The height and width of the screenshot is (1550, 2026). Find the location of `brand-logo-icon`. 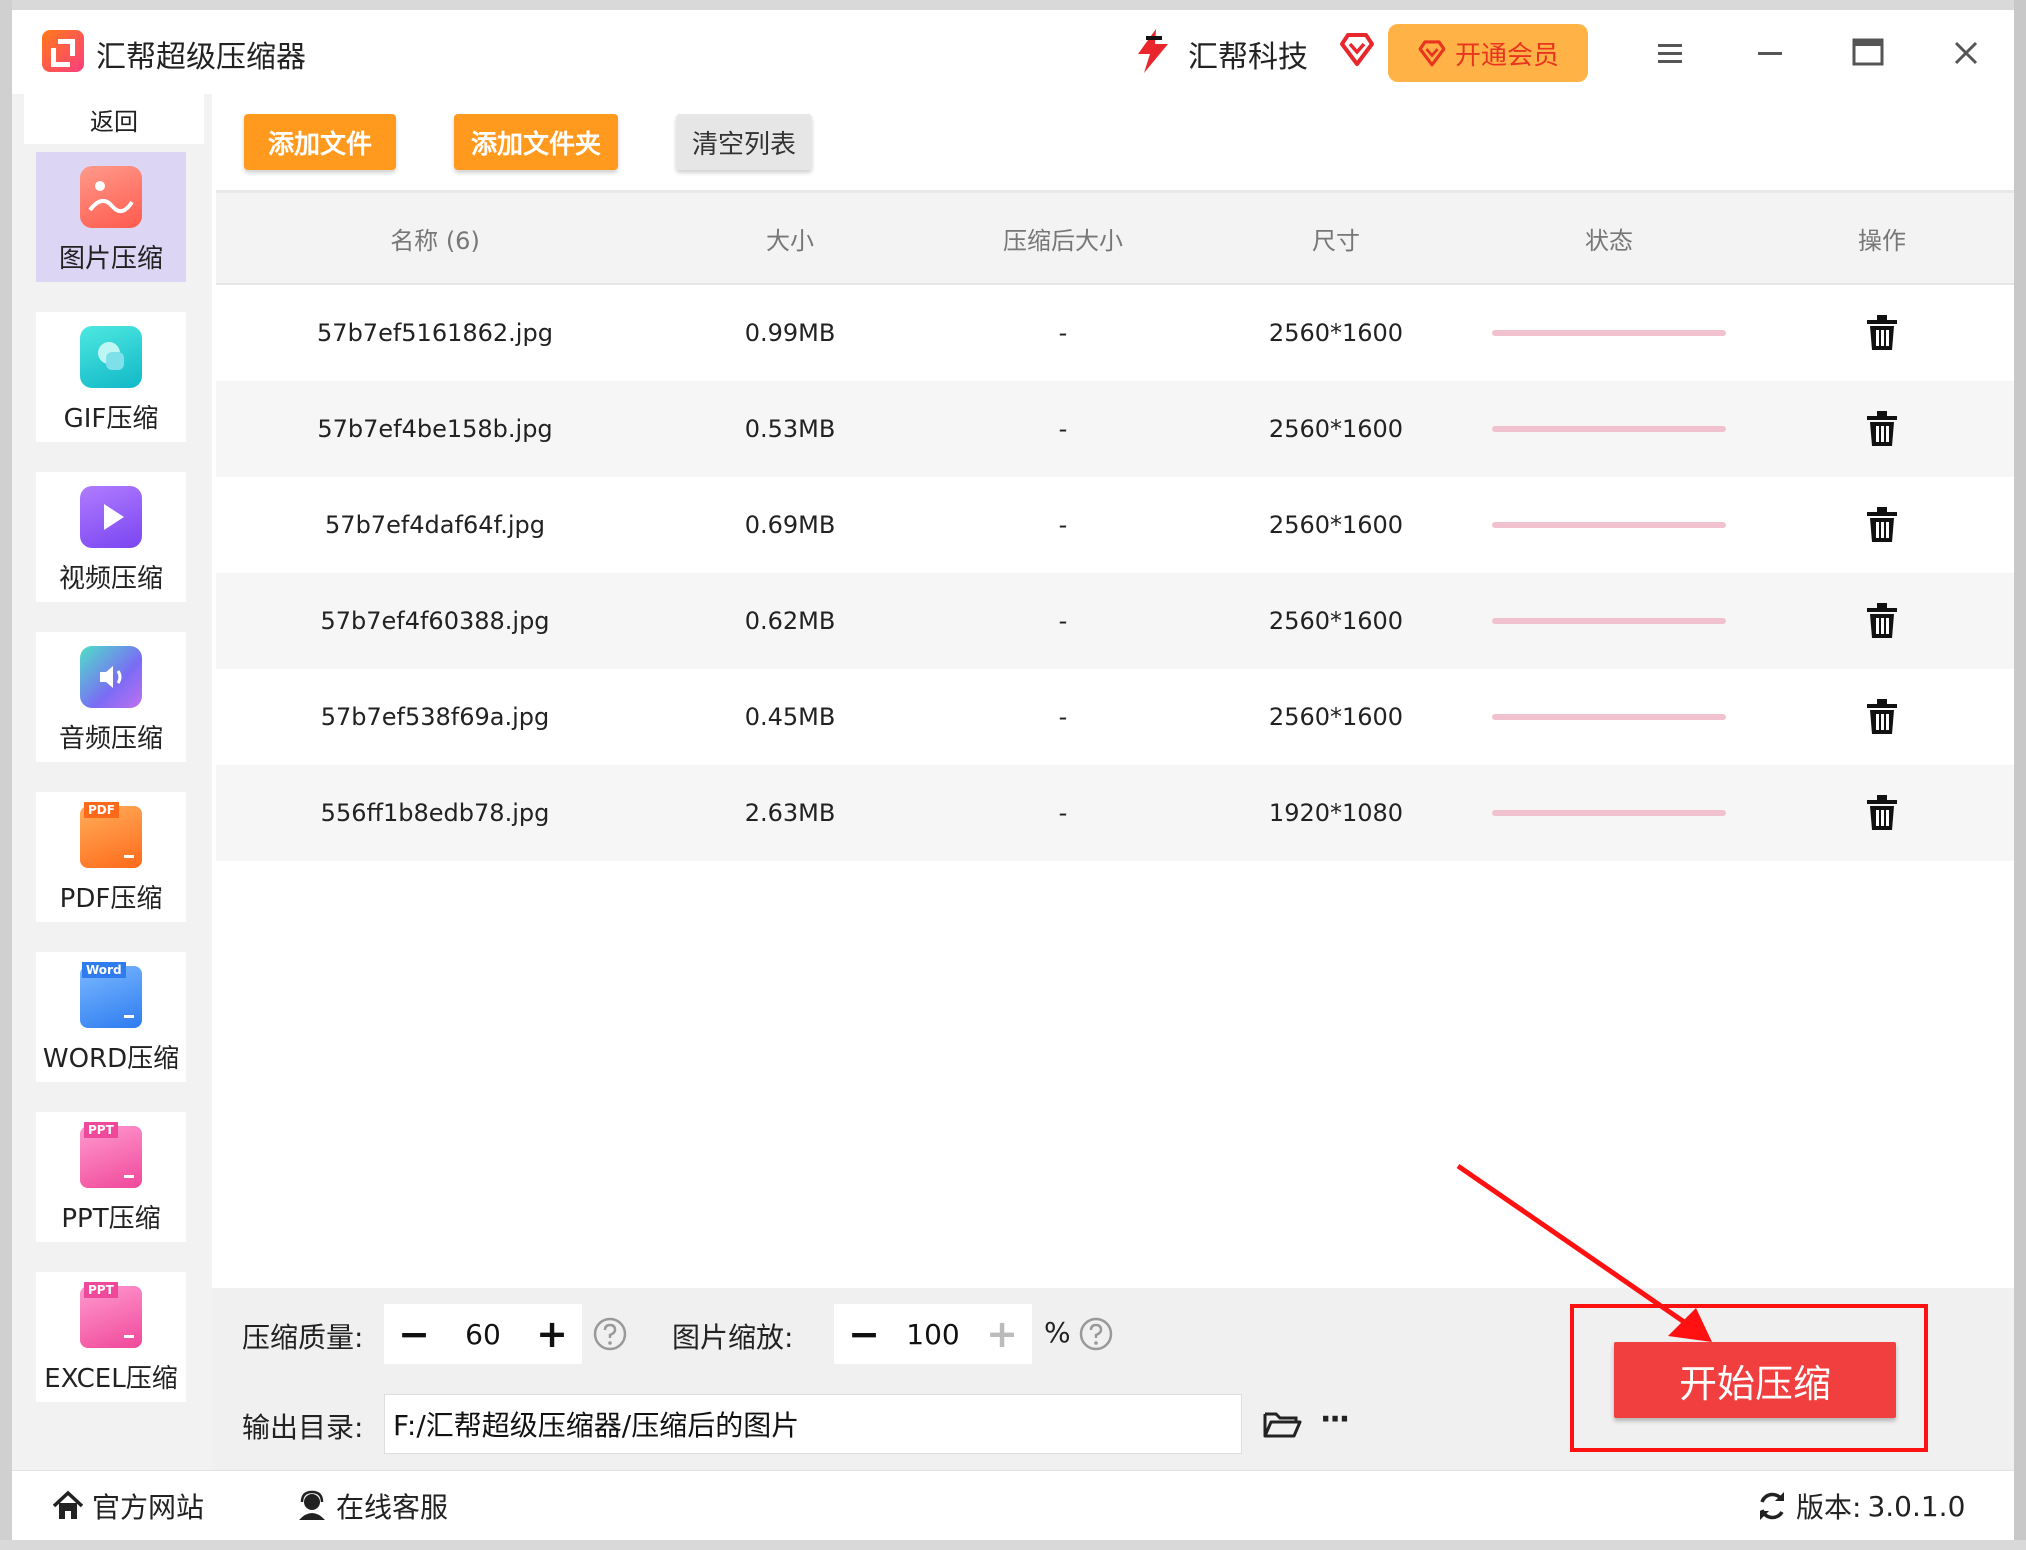

brand-logo-icon is located at coordinates (1153, 51).